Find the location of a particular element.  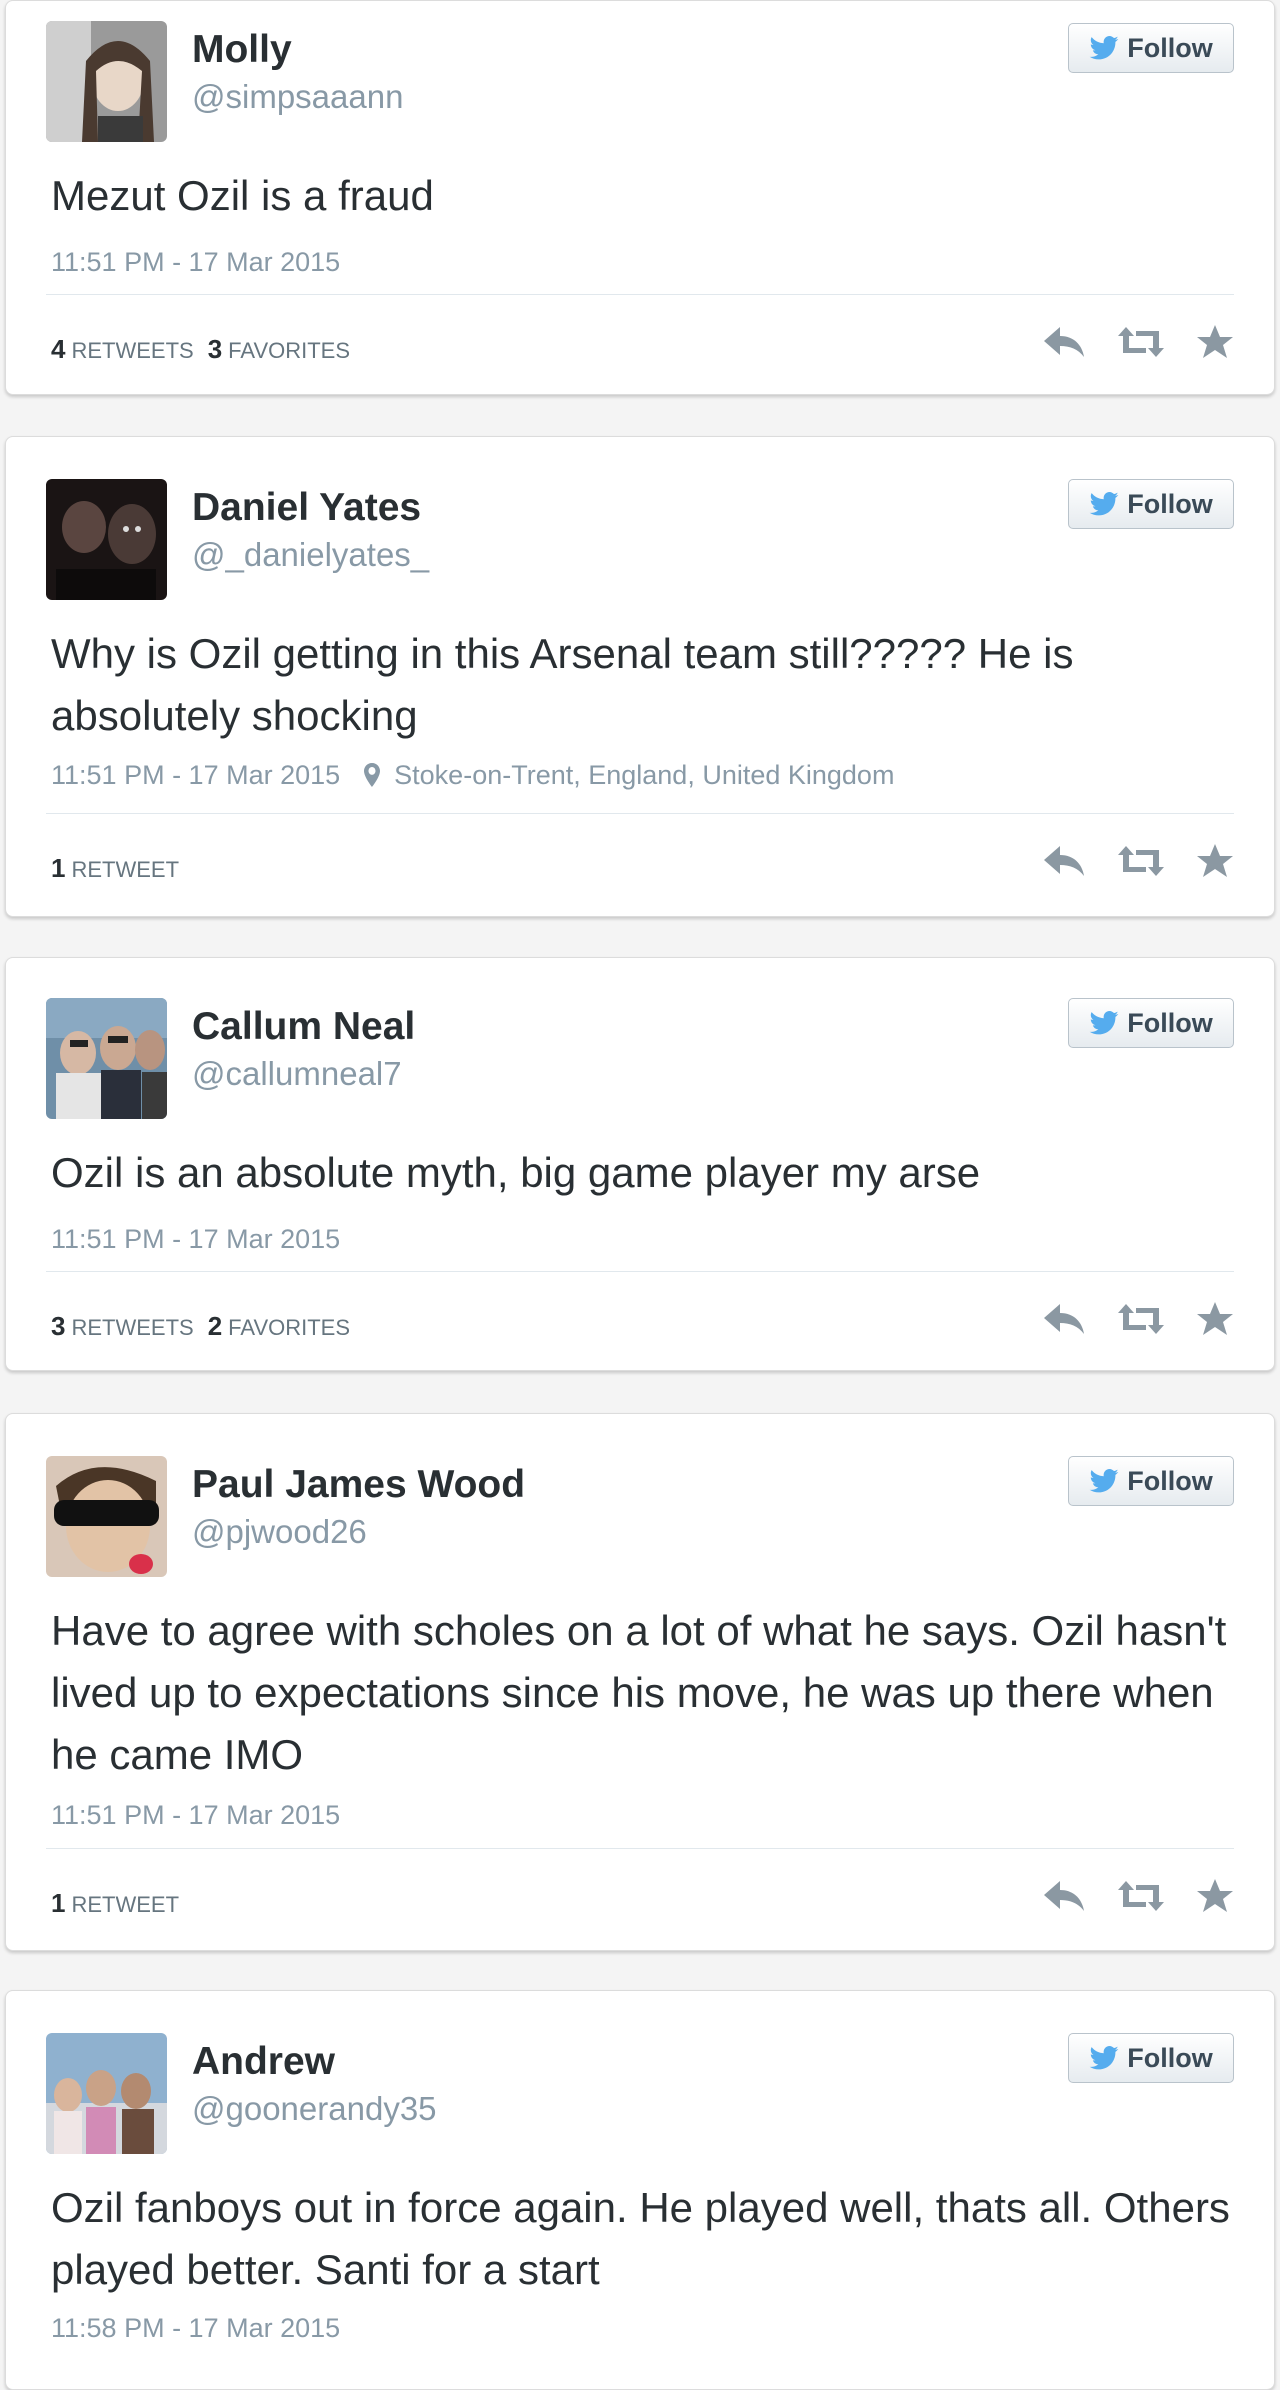

user-handle: @pjwood26 is located at coordinates (279, 1532).